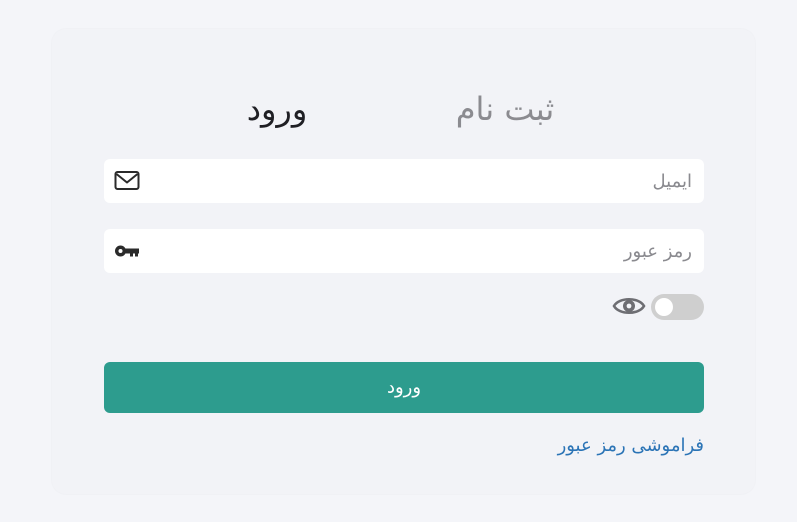 This screenshot has width=797, height=522. What do you see at coordinates (398, 109) in the screenshot?
I see `auth-tabs: ورود ثبت نام` at bounding box center [398, 109].